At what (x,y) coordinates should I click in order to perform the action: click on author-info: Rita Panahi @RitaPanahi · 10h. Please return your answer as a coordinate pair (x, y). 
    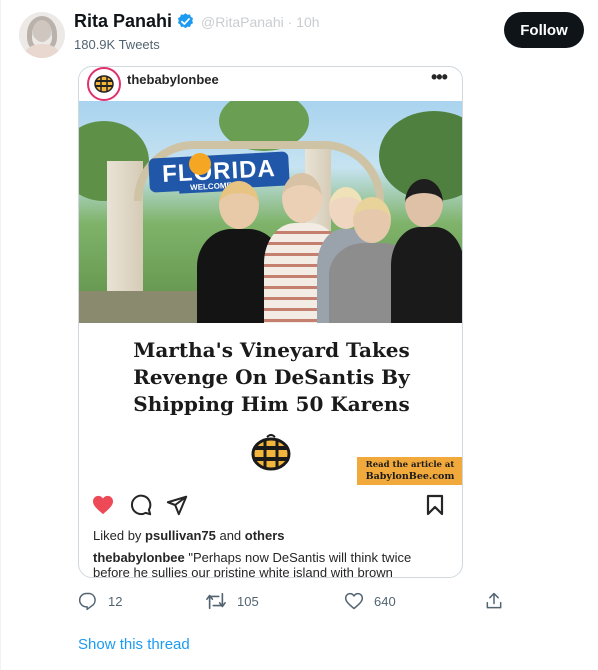
    Looking at the image, I should click on (197, 21).